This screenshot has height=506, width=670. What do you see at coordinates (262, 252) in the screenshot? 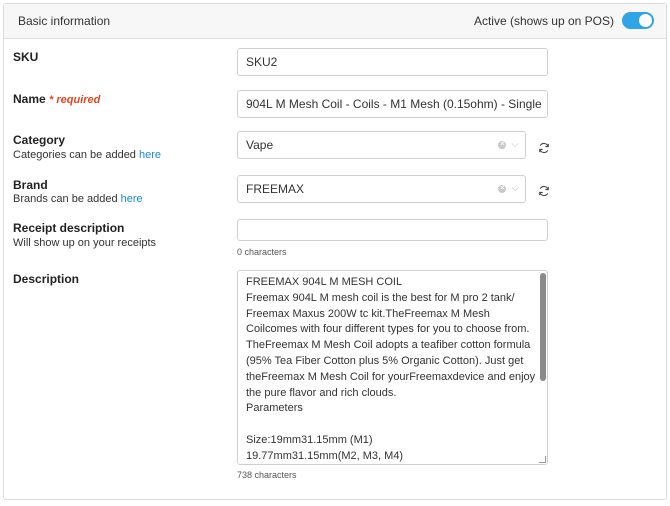
I see `receipt-char-count: 0 characters` at bounding box center [262, 252].